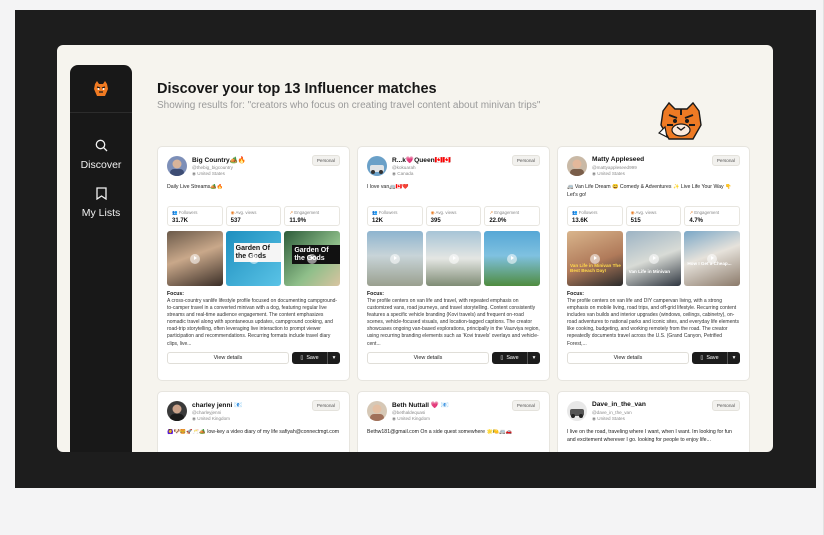  I want to click on page-title: Discover your top 13 Influencer matches, so click(297, 89).